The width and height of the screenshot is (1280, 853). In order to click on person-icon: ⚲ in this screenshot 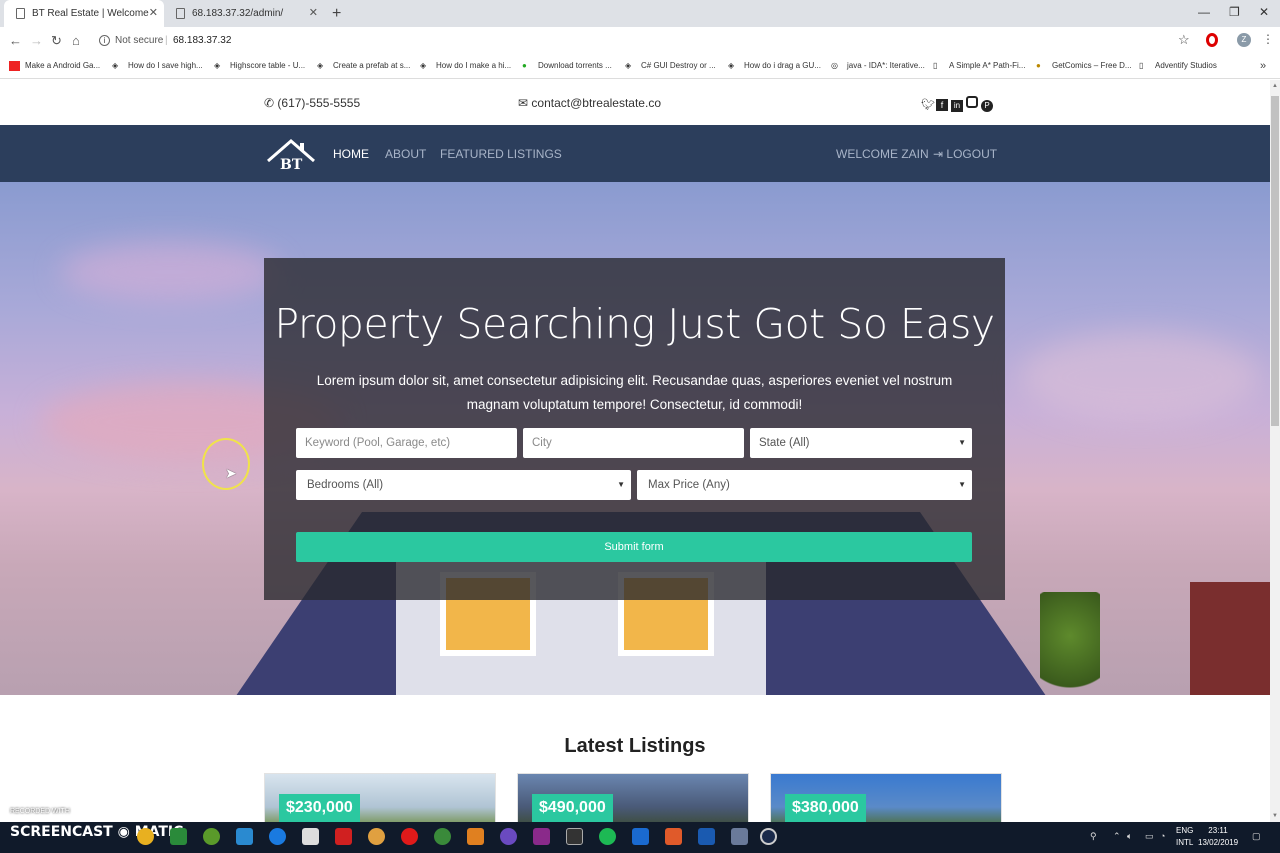, I will do `click(1093, 836)`.